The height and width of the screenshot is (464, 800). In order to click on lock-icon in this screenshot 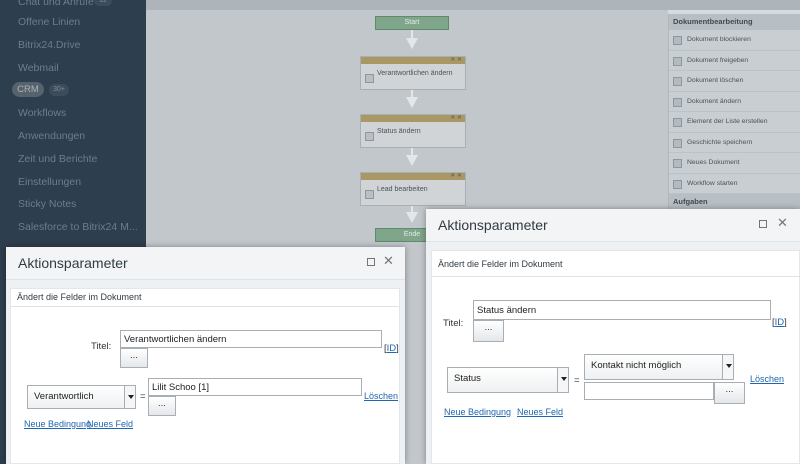, I will do `click(677, 40)`.